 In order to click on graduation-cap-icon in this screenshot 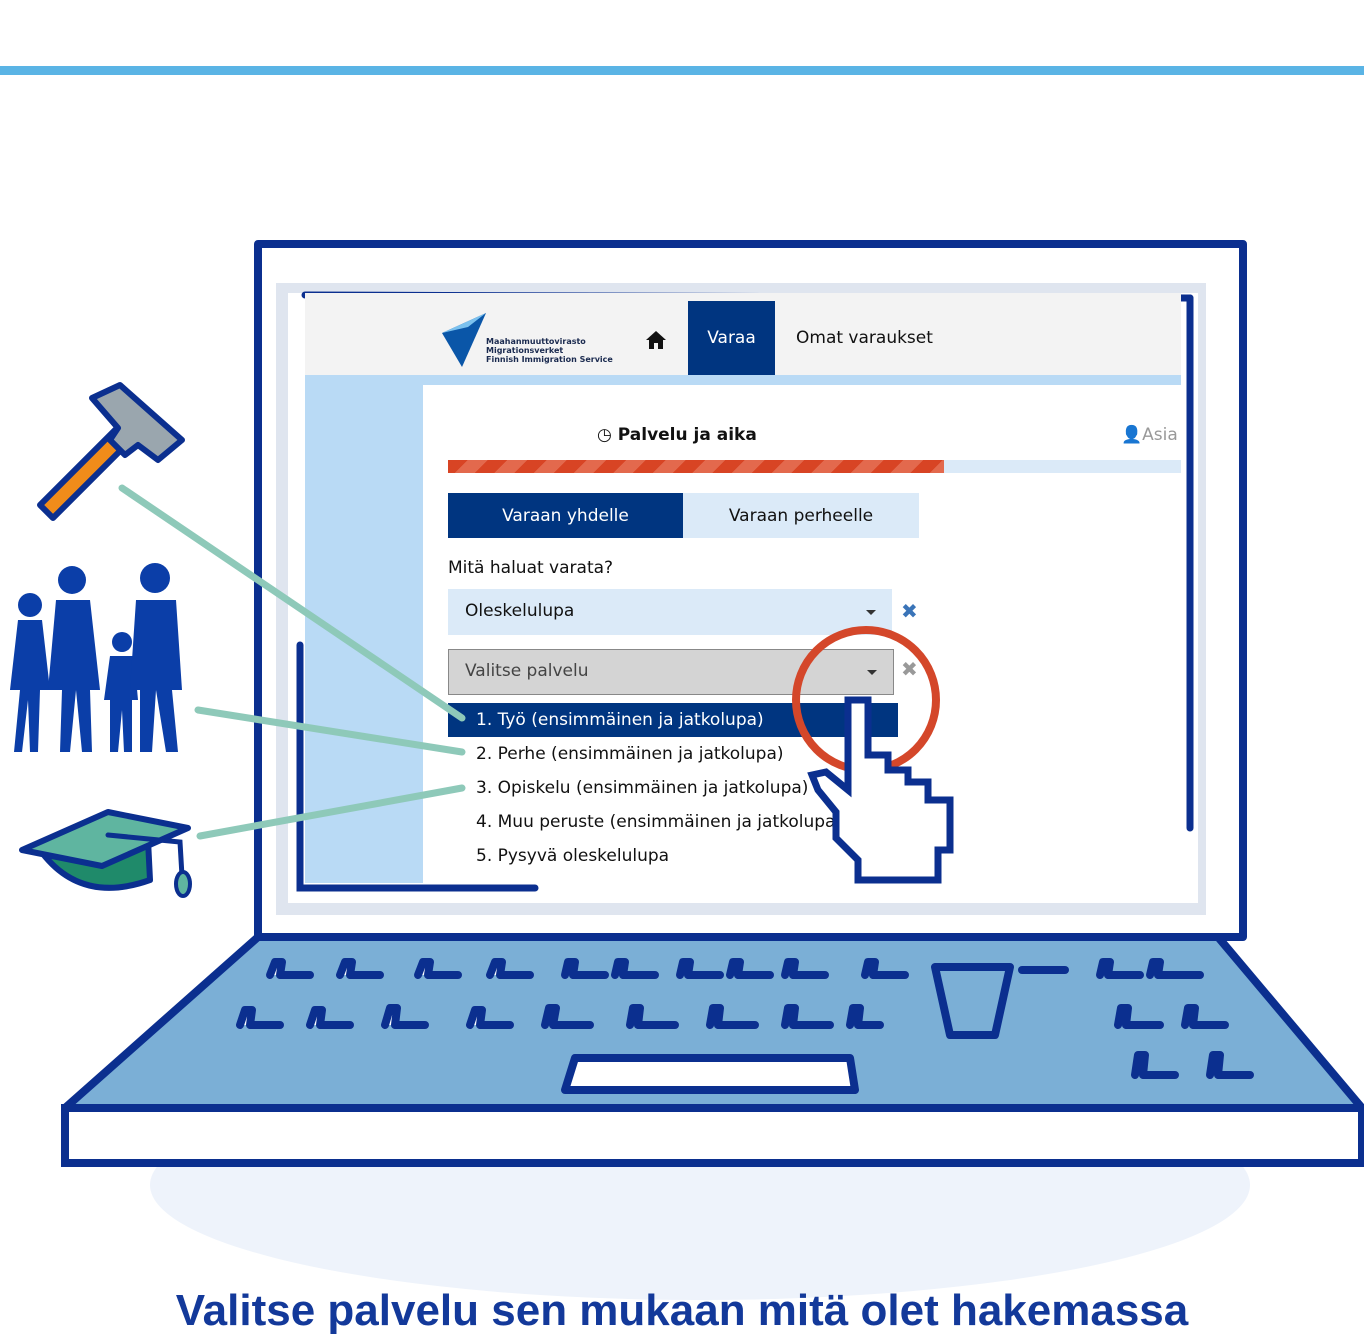, I will do `click(105, 853)`.